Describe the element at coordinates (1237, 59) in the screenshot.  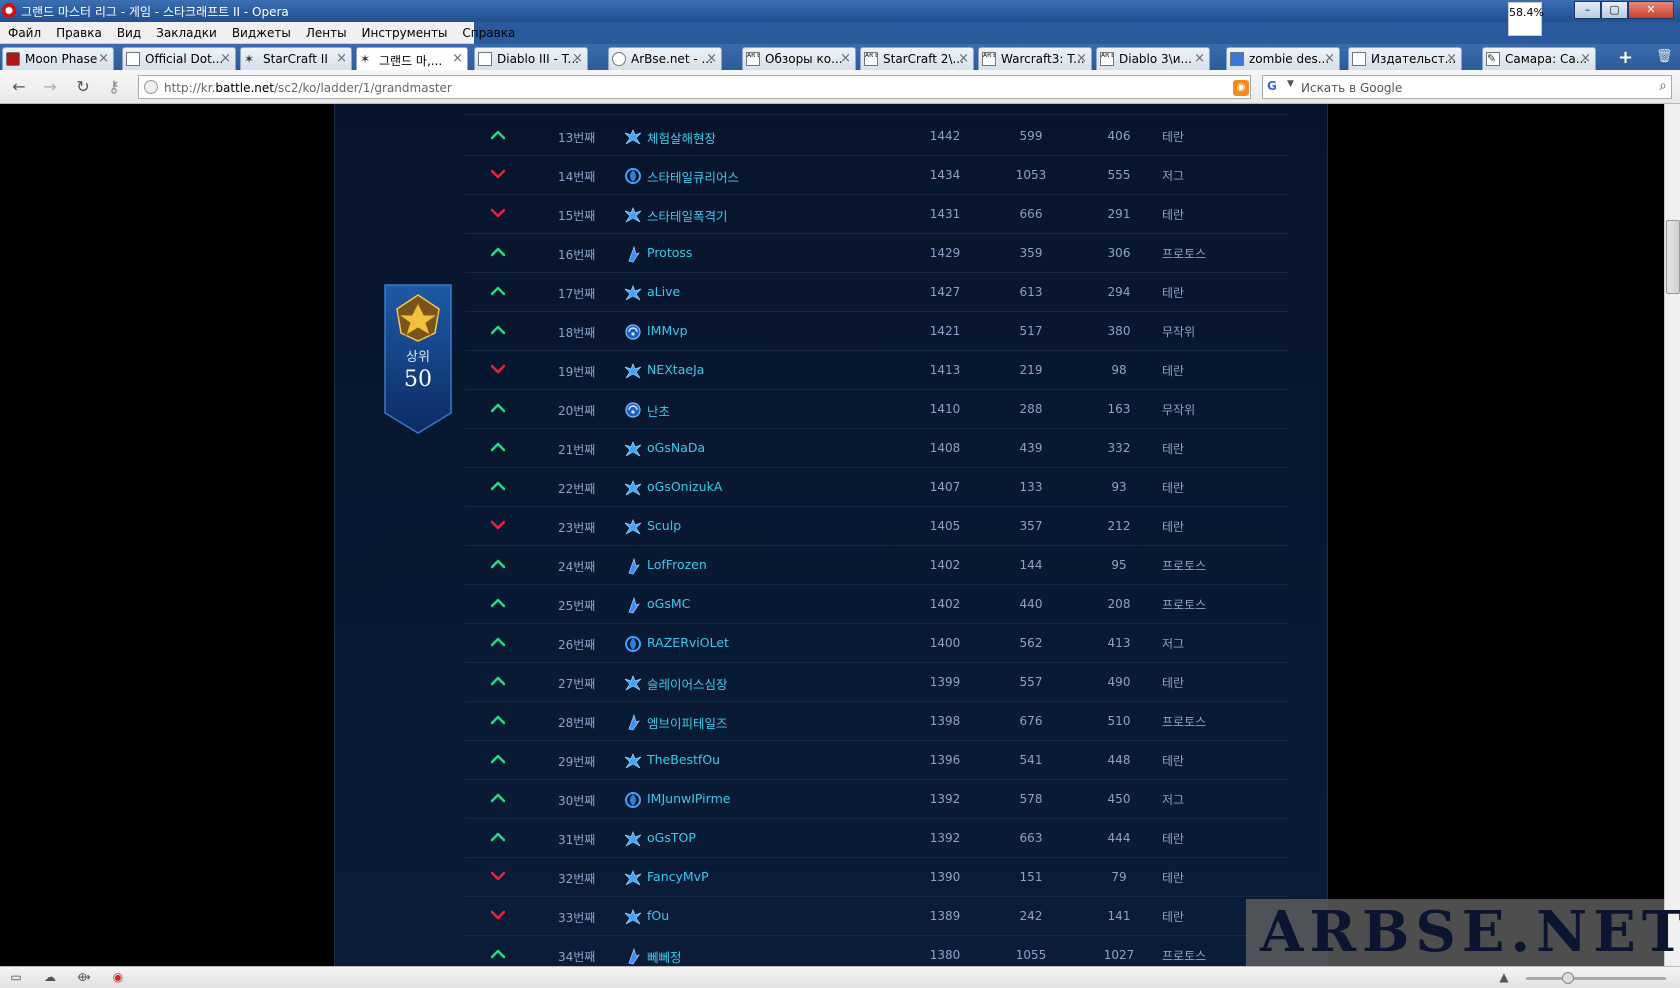
I see `zombie-favicon-icon` at that location.